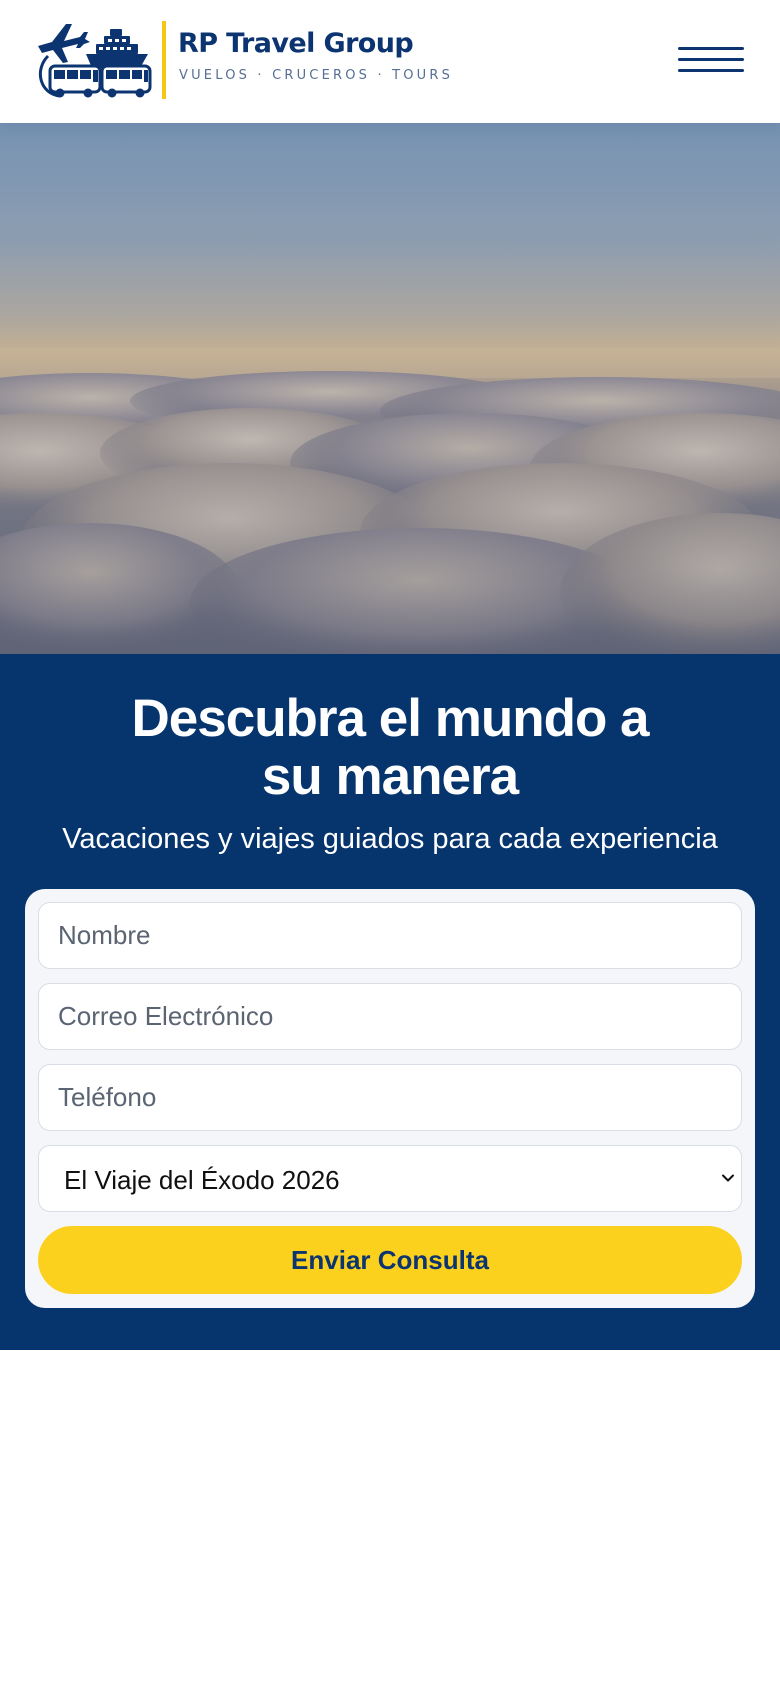  Describe the element at coordinates (390, 718) in the screenshot. I see `headline-line-1: Descubra el mundo a` at that location.